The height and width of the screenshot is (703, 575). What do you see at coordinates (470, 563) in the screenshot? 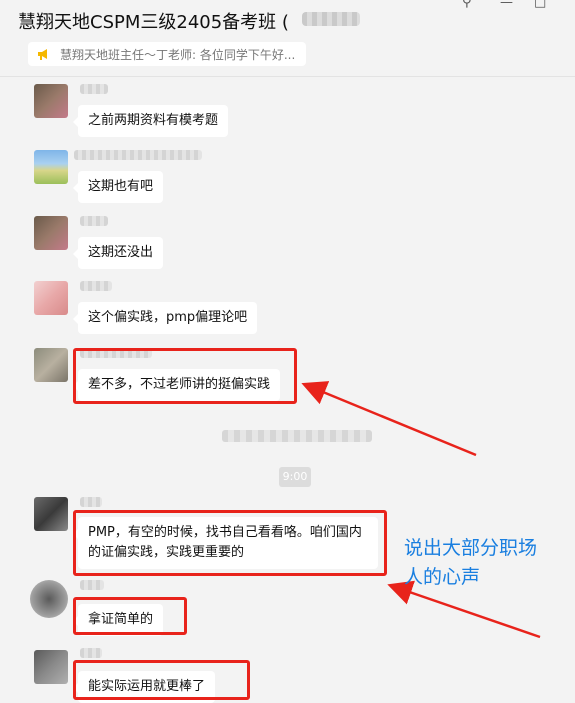
I see `annotation-text: 说出大部分职场 人的心声` at bounding box center [470, 563].